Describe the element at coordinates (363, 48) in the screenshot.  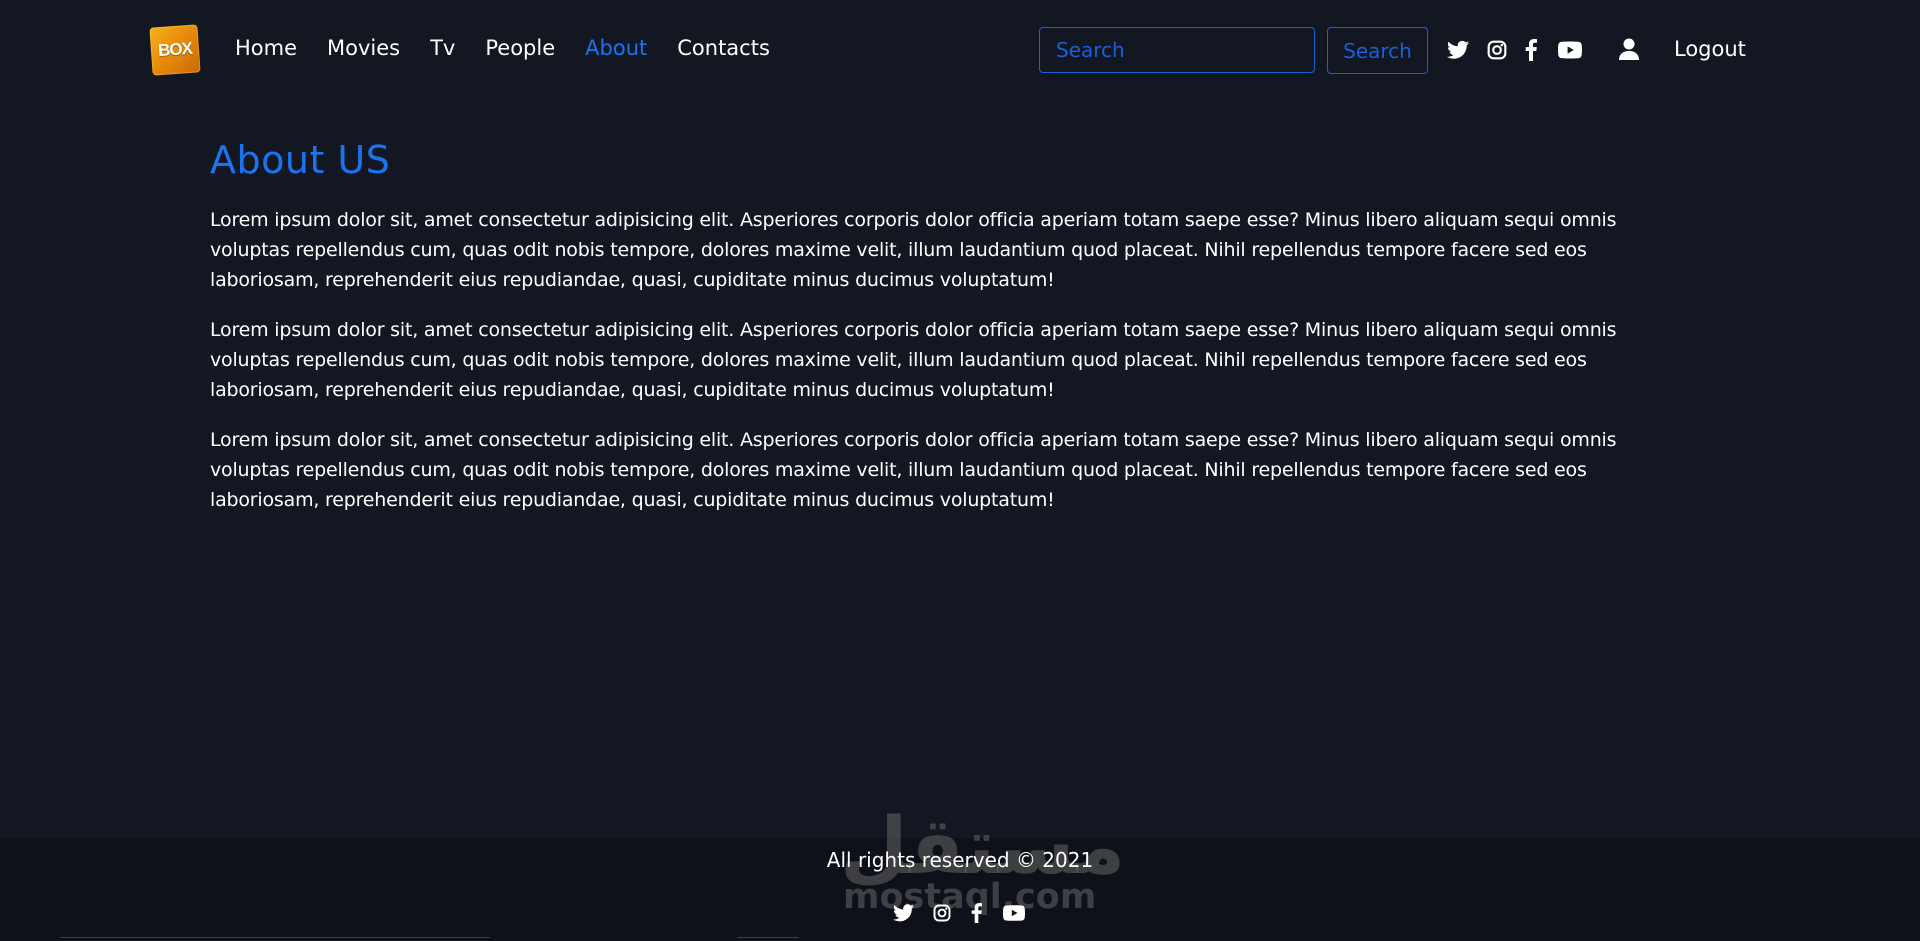
I see `nav-link-movies: Movies` at that location.